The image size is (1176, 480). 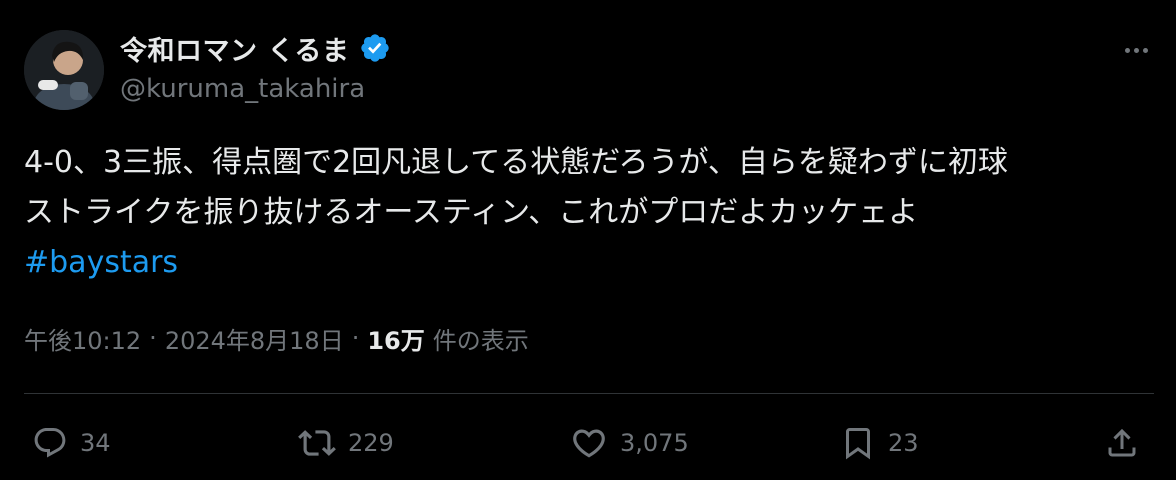 I want to click on verified-badge-icon, so click(x=375, y=48).